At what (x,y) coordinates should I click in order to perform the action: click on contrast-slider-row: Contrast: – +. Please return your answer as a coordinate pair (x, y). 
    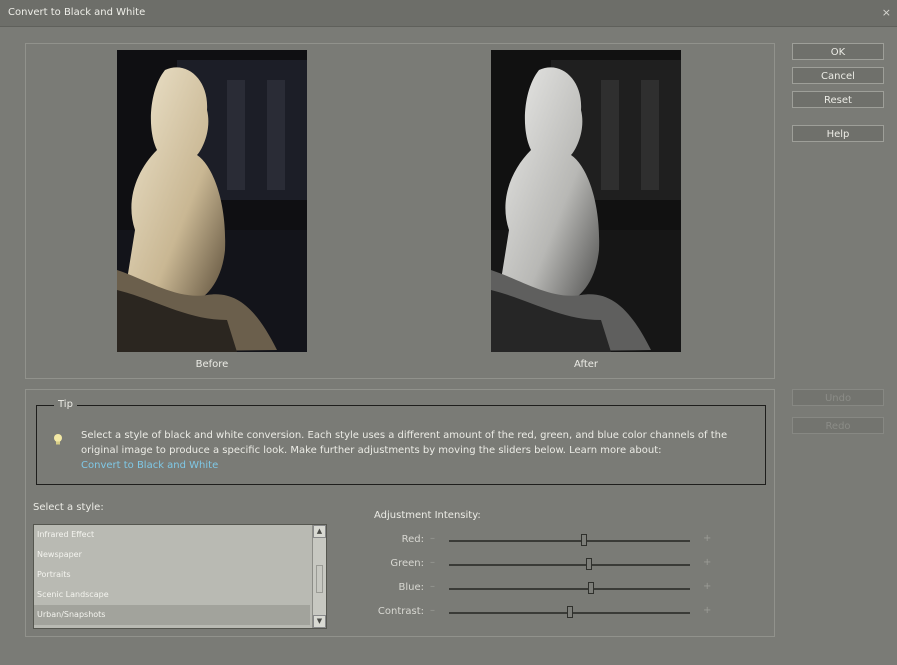
    Looking at the image, I should click on (400, 612).